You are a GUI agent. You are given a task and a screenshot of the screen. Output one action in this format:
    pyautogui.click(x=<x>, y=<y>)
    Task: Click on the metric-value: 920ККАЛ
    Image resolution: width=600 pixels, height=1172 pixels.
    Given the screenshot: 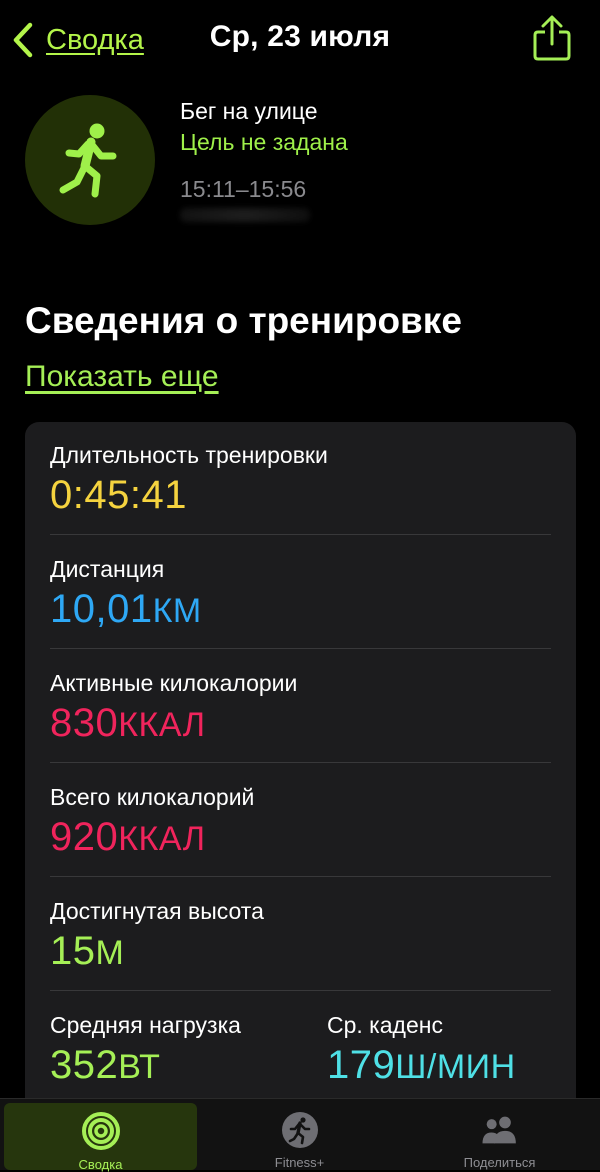 What is the action you would take?
    pyautogui.click(x=152, y=837)
    